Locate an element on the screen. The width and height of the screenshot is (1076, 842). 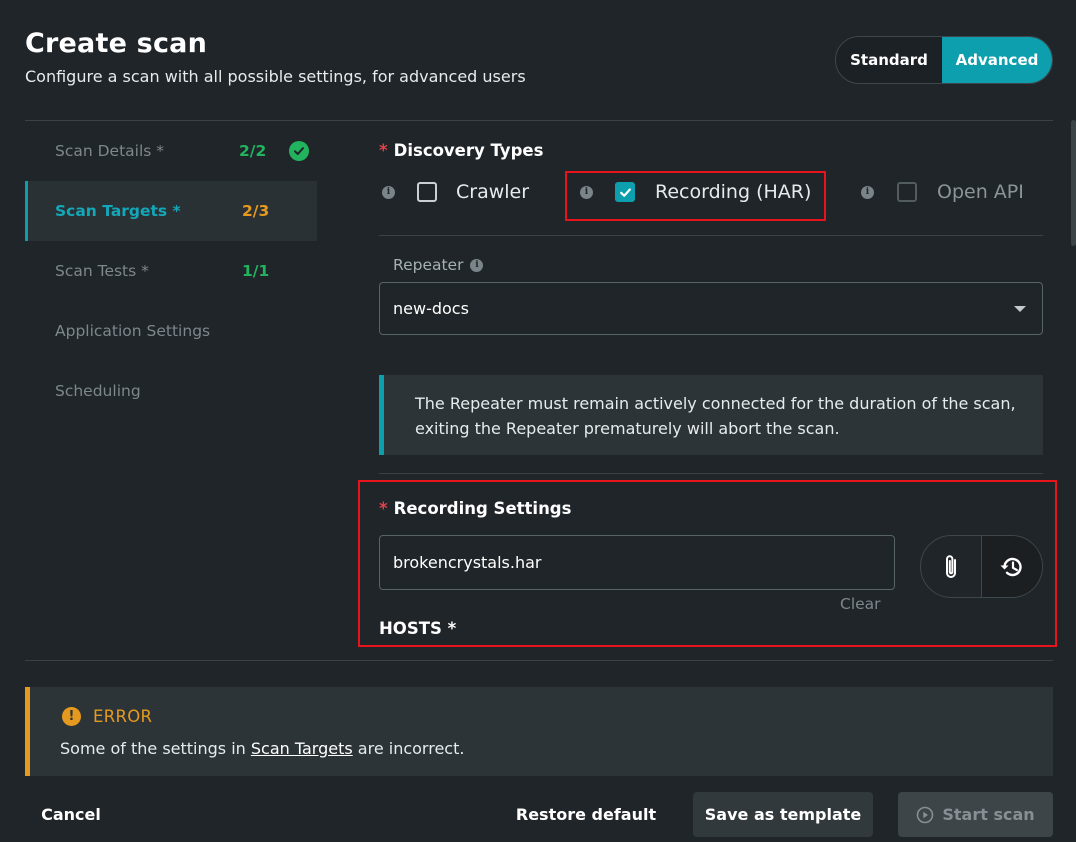
nav-item-label: Scan Targets * is located at coordinates (118, 211).